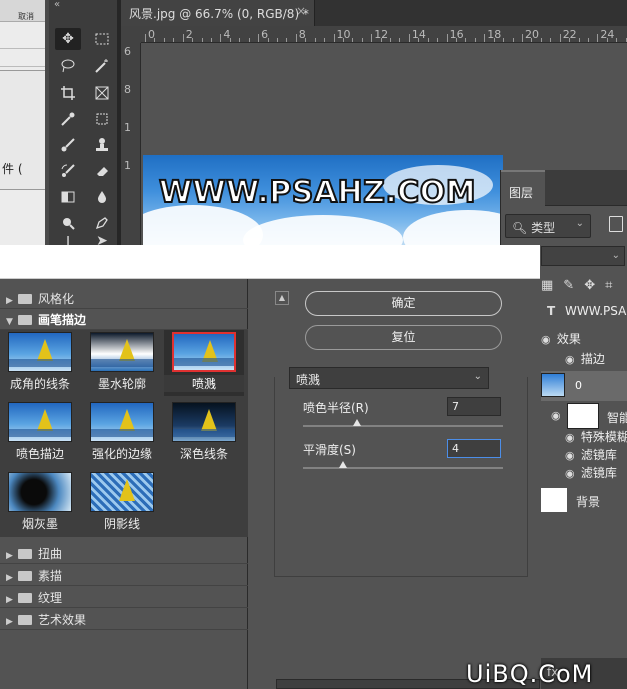  I want to click on layer-row-background: 背景, so click(584, 501).